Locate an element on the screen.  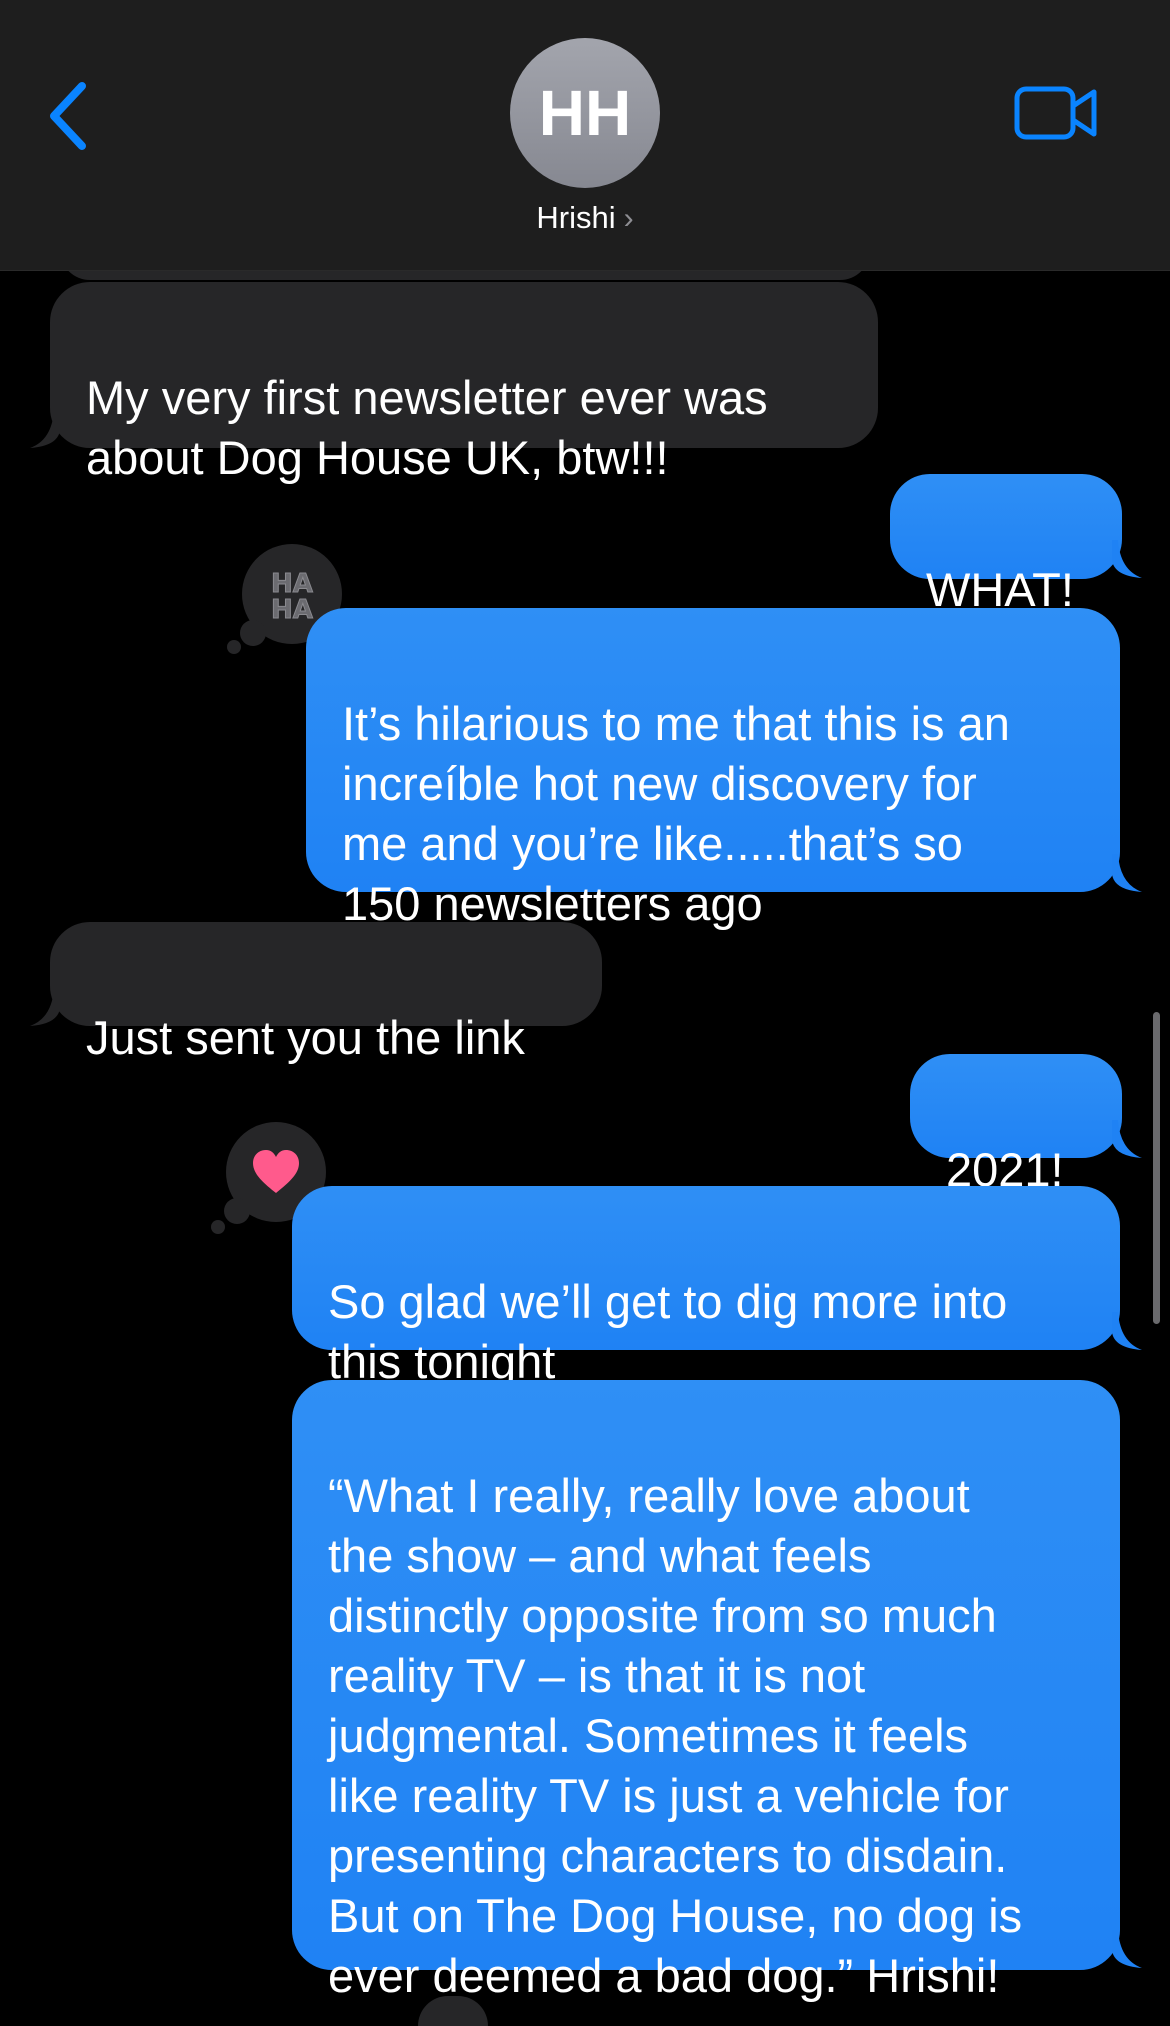
video-camera-icon is located at coordinates (1055, 113).